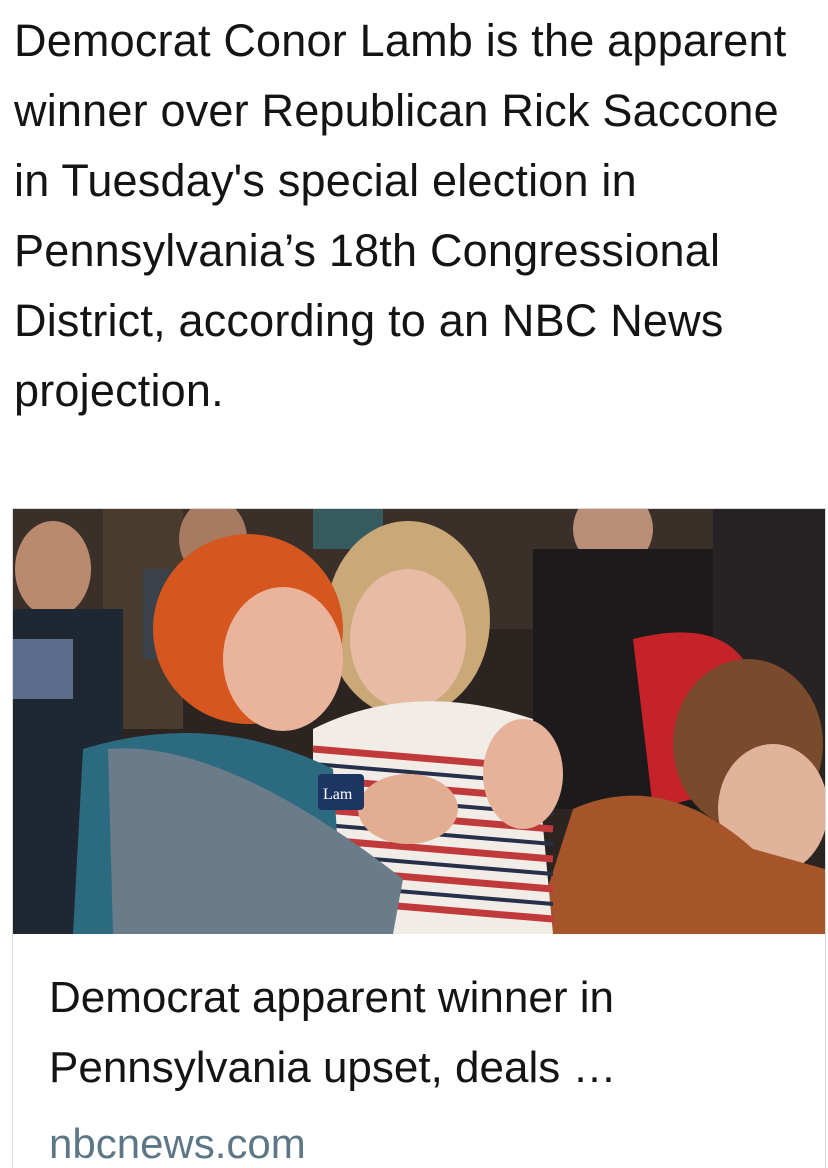  What do you see at coordinates (177, 1143) in the screenshot?
I see `link-preview-domain: nbcnews.com` at bounding box center [177, 1143].